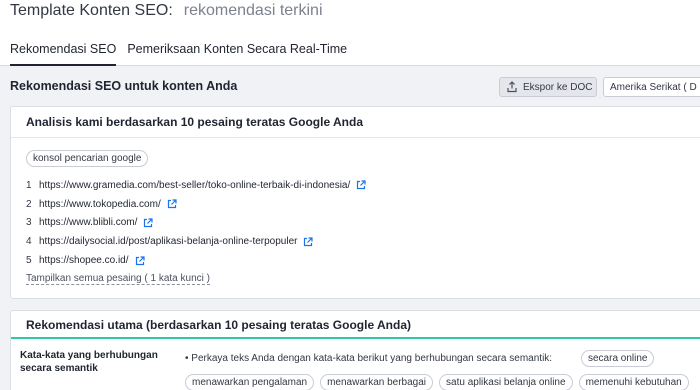 This screenshot has width=700, height=390. Describe the element at coordinates (377, 382) in the screenshot. I see `semantic-word-pill: menawarkan berbagai` at that location.